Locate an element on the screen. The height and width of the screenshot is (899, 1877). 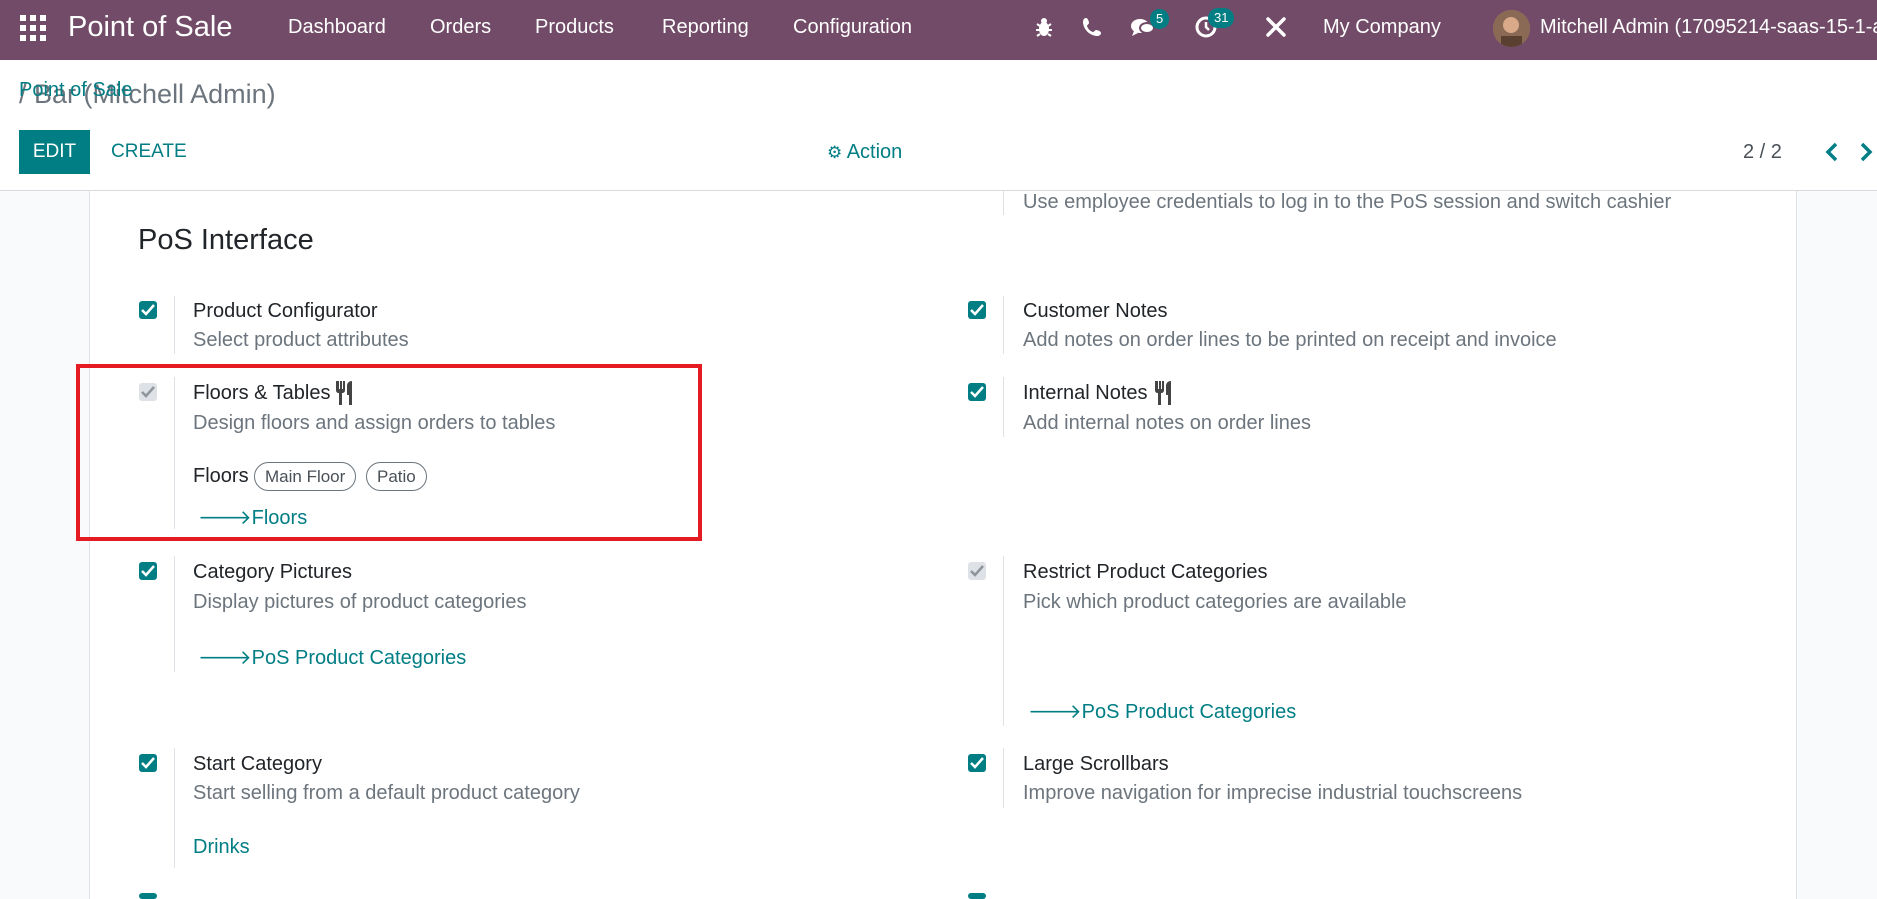
action-menu: ⚙ Action is located at coordinates (864, 152).